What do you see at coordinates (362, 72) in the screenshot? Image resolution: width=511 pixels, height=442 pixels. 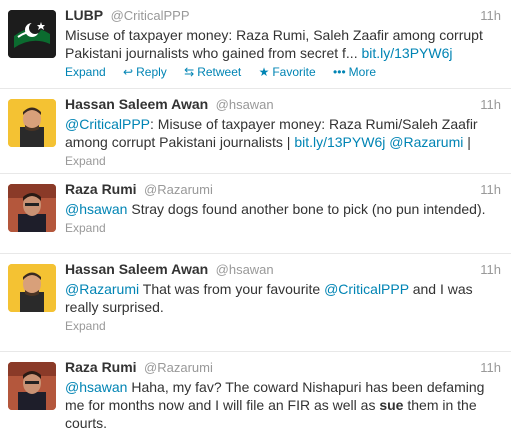 I see `more-label: More` at bounding box center [362, 72].